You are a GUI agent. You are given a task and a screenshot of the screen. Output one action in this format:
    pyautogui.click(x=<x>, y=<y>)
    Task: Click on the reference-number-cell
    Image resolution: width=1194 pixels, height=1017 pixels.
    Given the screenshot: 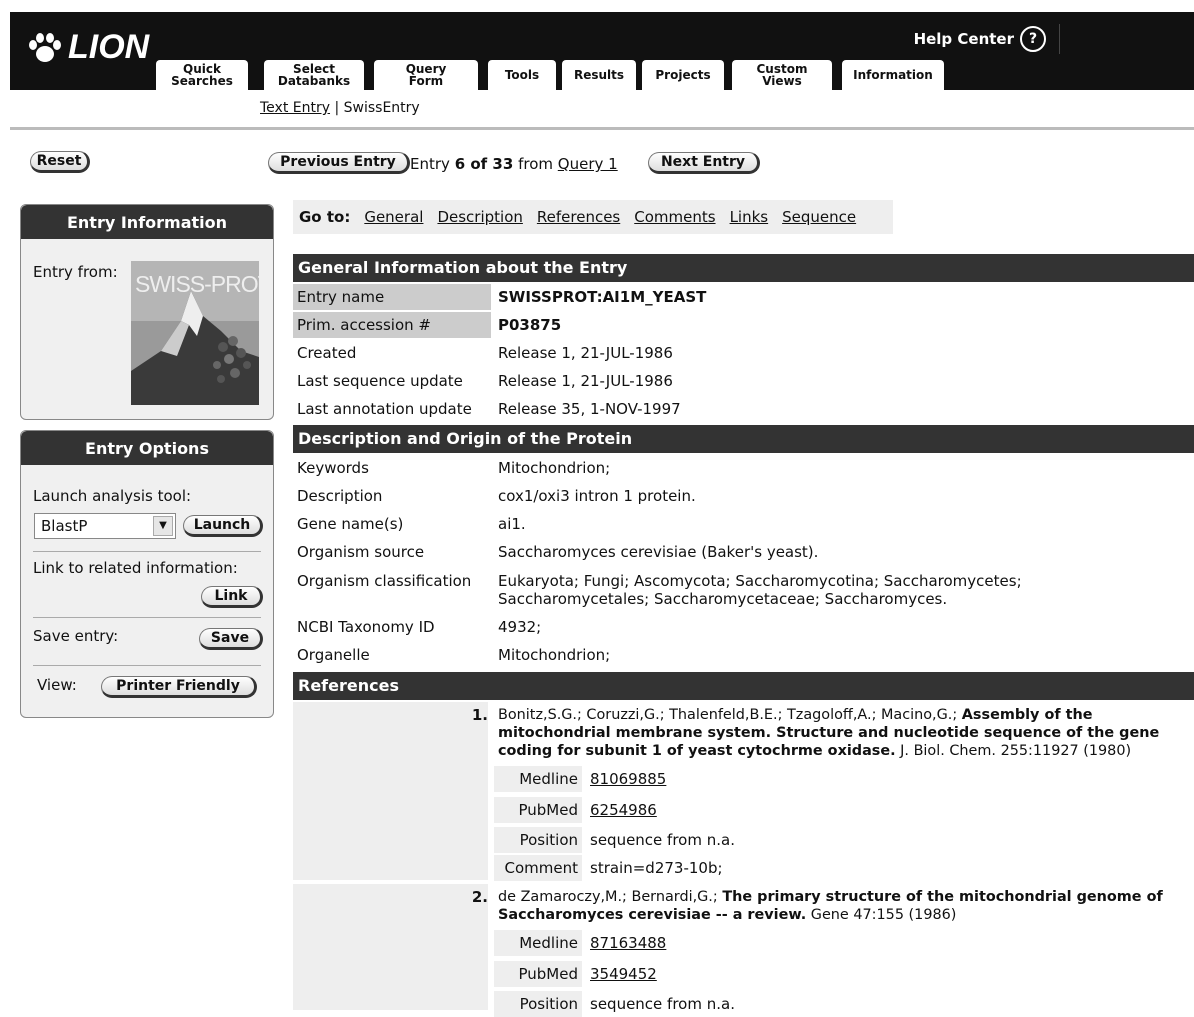 What is the action you would take?
    pyautogui.click(x=390, y=791)
    